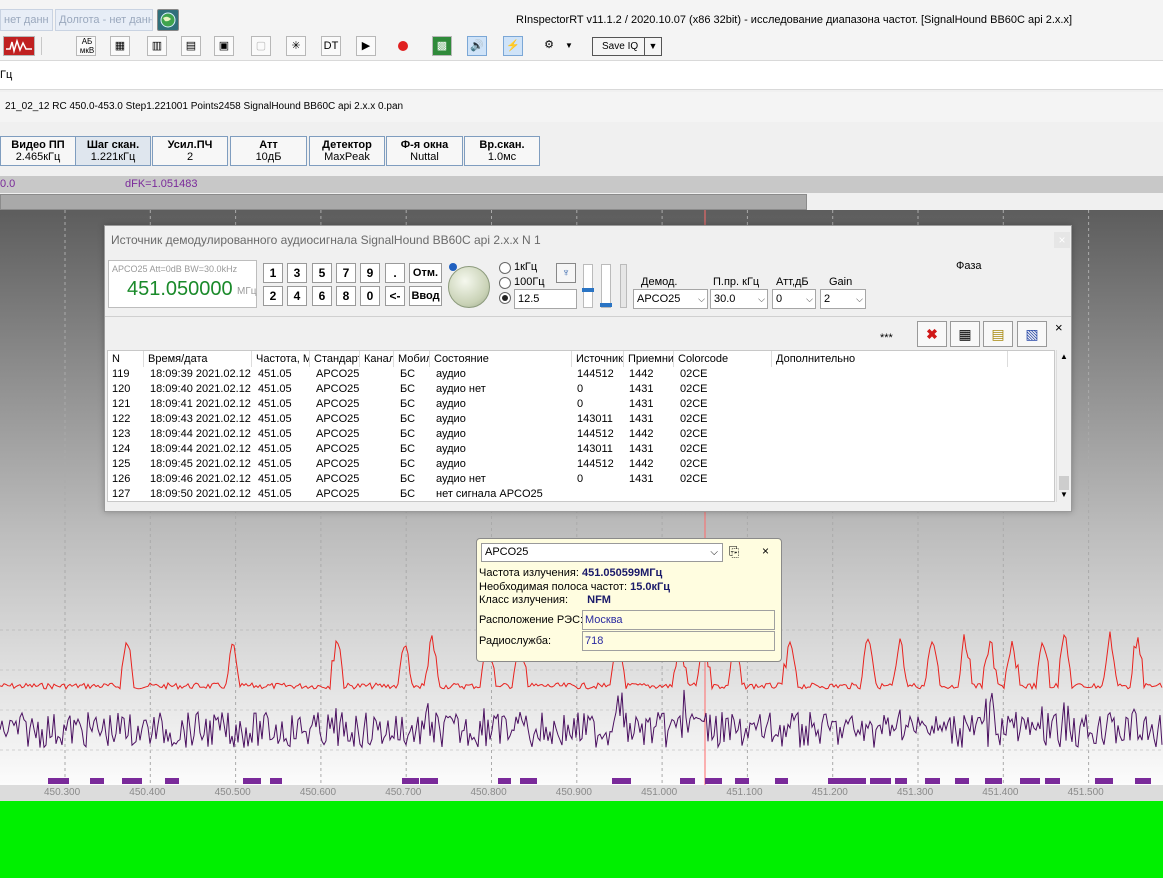  What do you see at coordinates (26, 20) in the screenshot?
I see `latitude-field: нет данн` at bounding box center [26, 20].